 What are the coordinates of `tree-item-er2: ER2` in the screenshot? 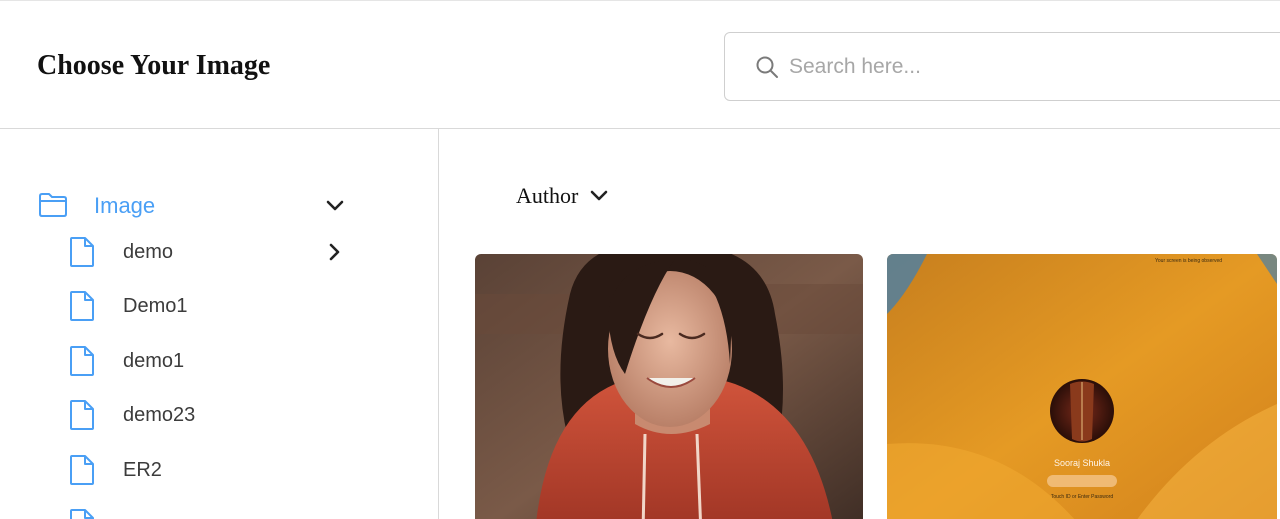 It's located at (213, 470).